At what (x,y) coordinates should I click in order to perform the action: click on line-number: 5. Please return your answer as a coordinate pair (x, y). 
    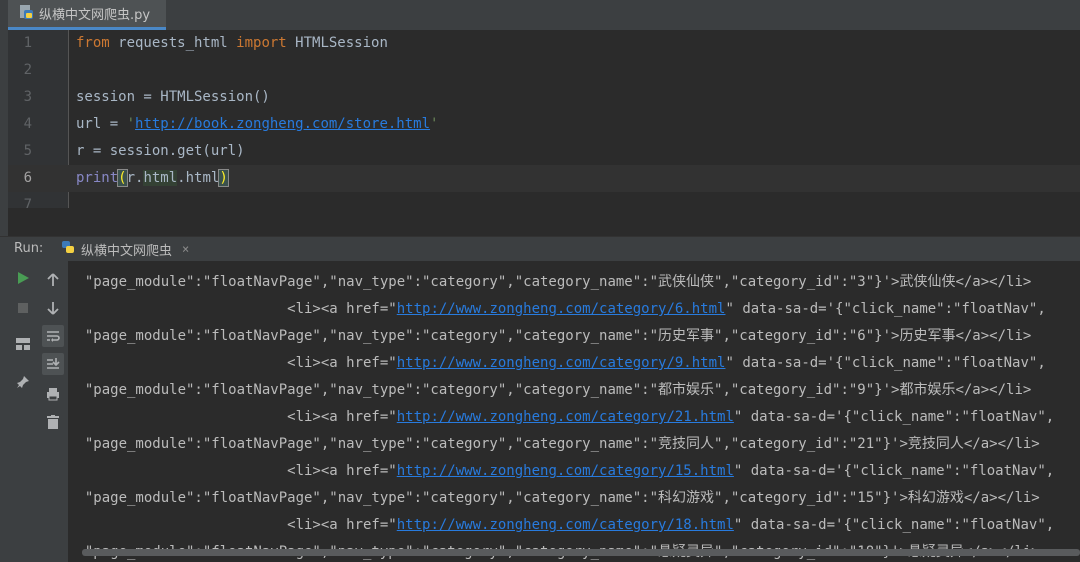
    Looking at the image, I should click on (27, 151).